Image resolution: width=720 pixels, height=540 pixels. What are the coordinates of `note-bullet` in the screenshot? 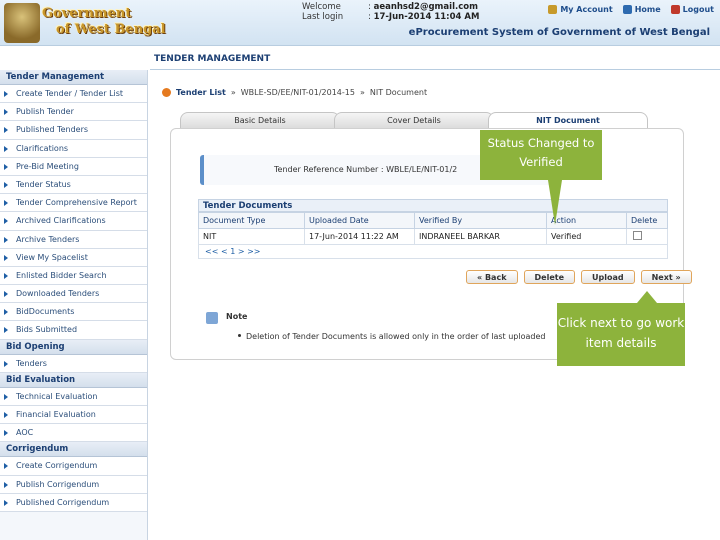 It's located at (239, 335).